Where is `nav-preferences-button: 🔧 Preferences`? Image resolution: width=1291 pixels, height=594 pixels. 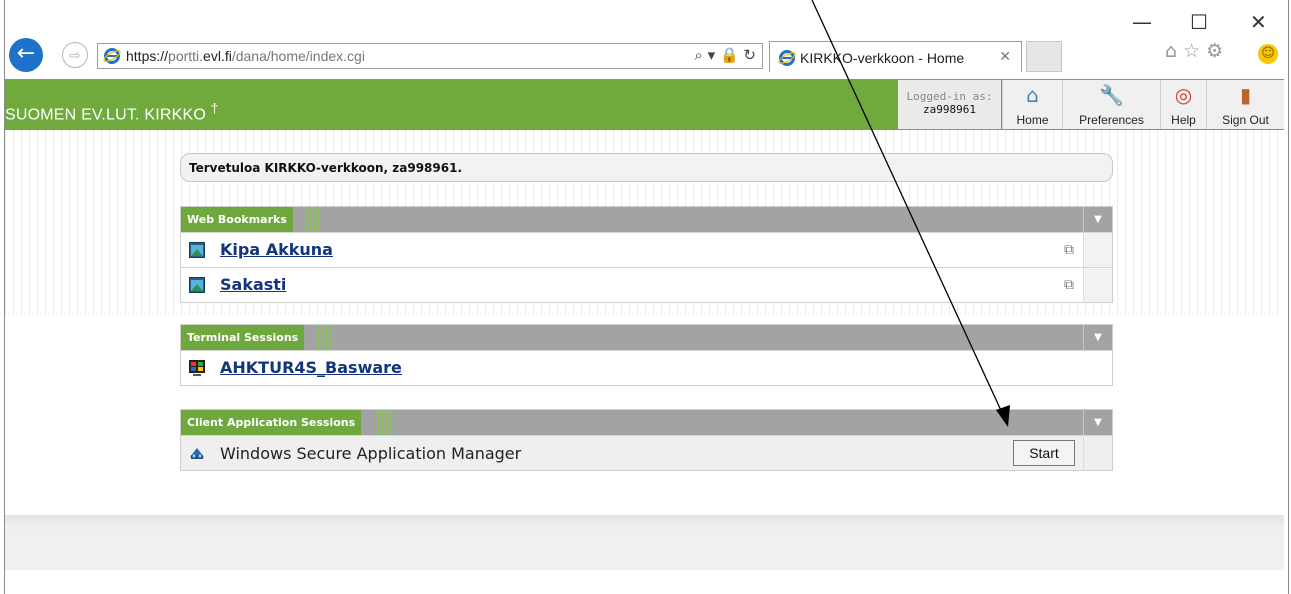 nav-preferences-button: 🔧 Preferences is located at coordinates (1111, 104).